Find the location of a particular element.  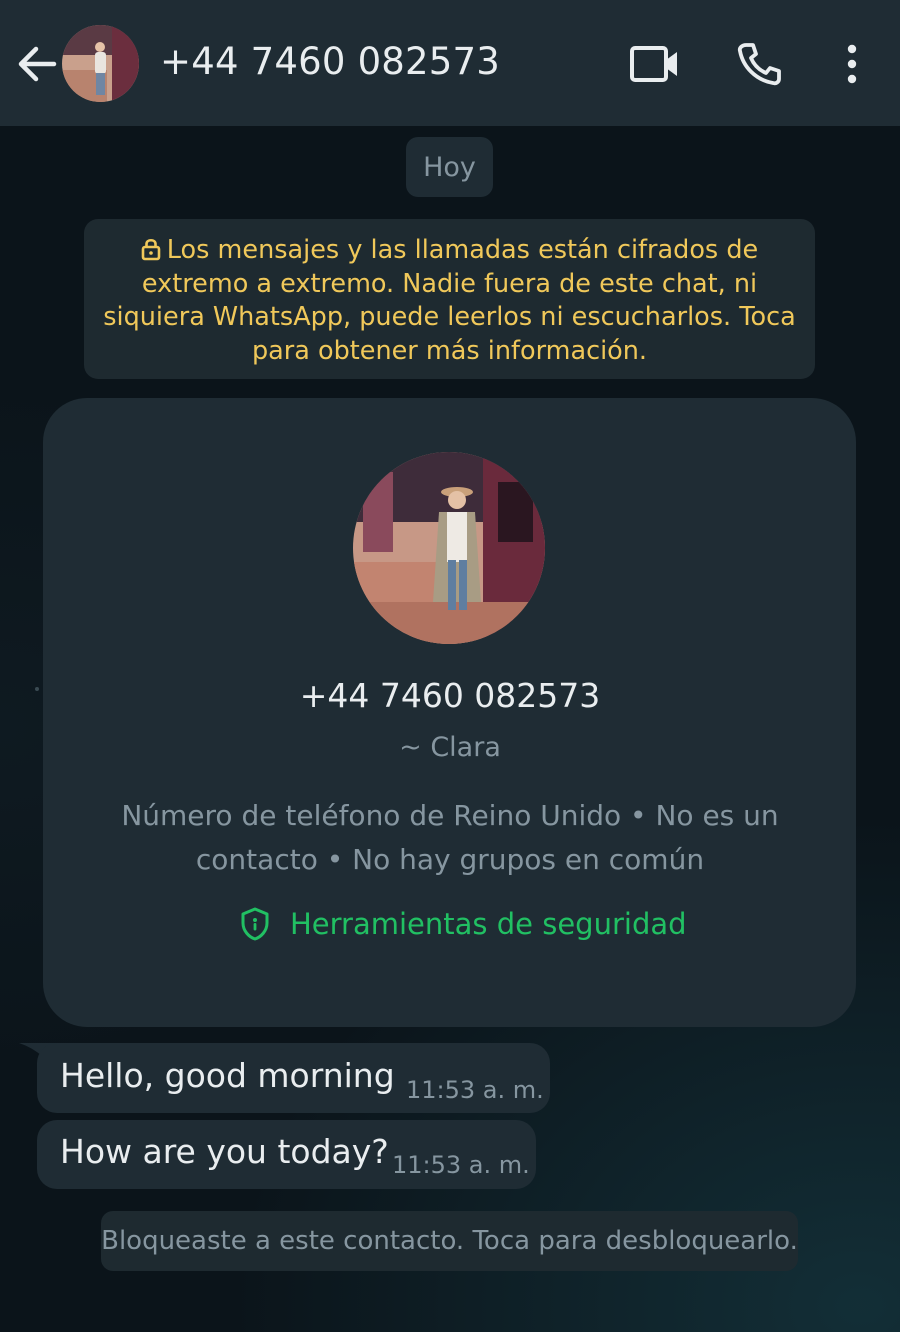

incoming-message: How are you today? 11:53 a. m. is located at coordinates (286, 1154).